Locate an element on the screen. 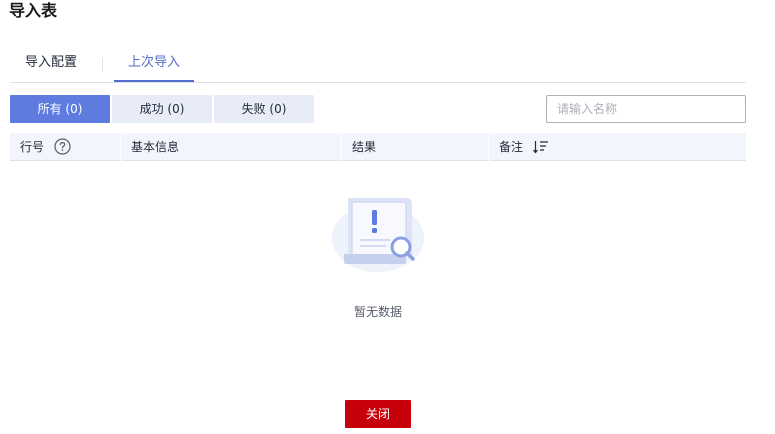 Image resolution: width=775 pixels, height=434 pixels. search-input is located at coordinates (646, 109).